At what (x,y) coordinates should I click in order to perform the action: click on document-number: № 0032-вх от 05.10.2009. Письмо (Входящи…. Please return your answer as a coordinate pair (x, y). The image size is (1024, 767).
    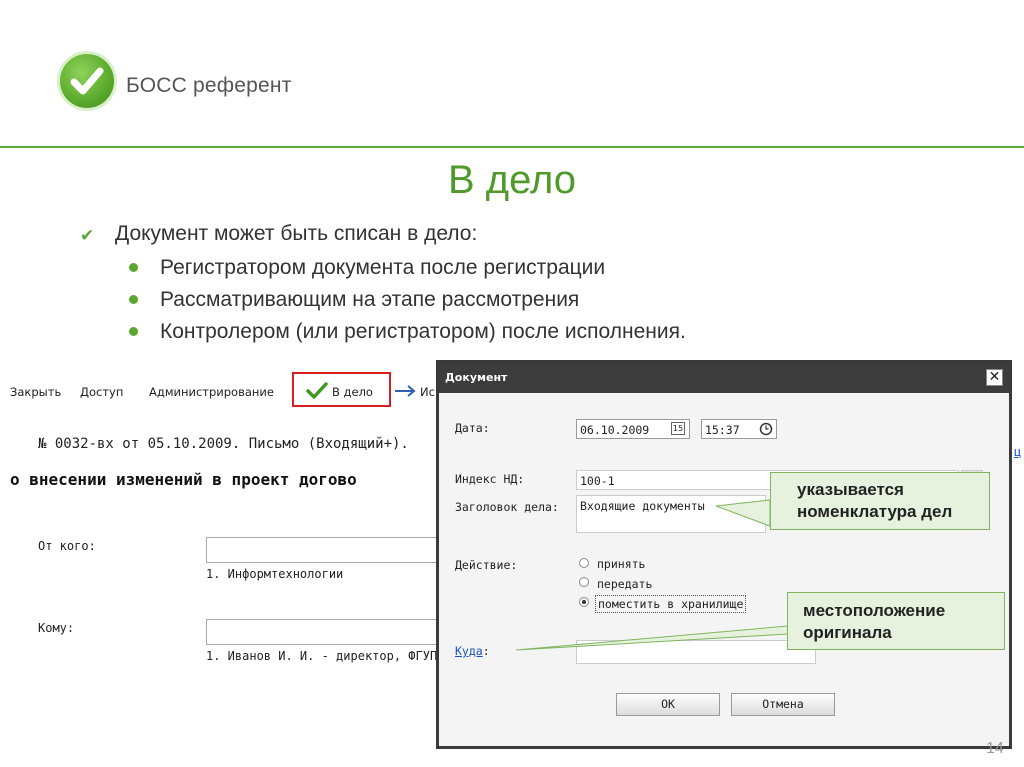
    Looking at the image, I should click on (223, 444).